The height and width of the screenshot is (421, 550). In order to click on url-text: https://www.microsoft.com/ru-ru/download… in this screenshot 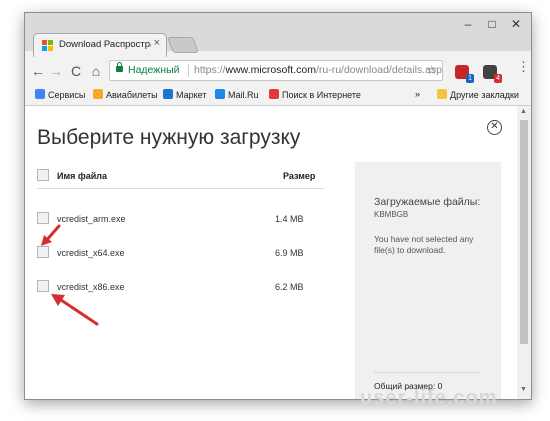, I will do `click(318, 70)`.